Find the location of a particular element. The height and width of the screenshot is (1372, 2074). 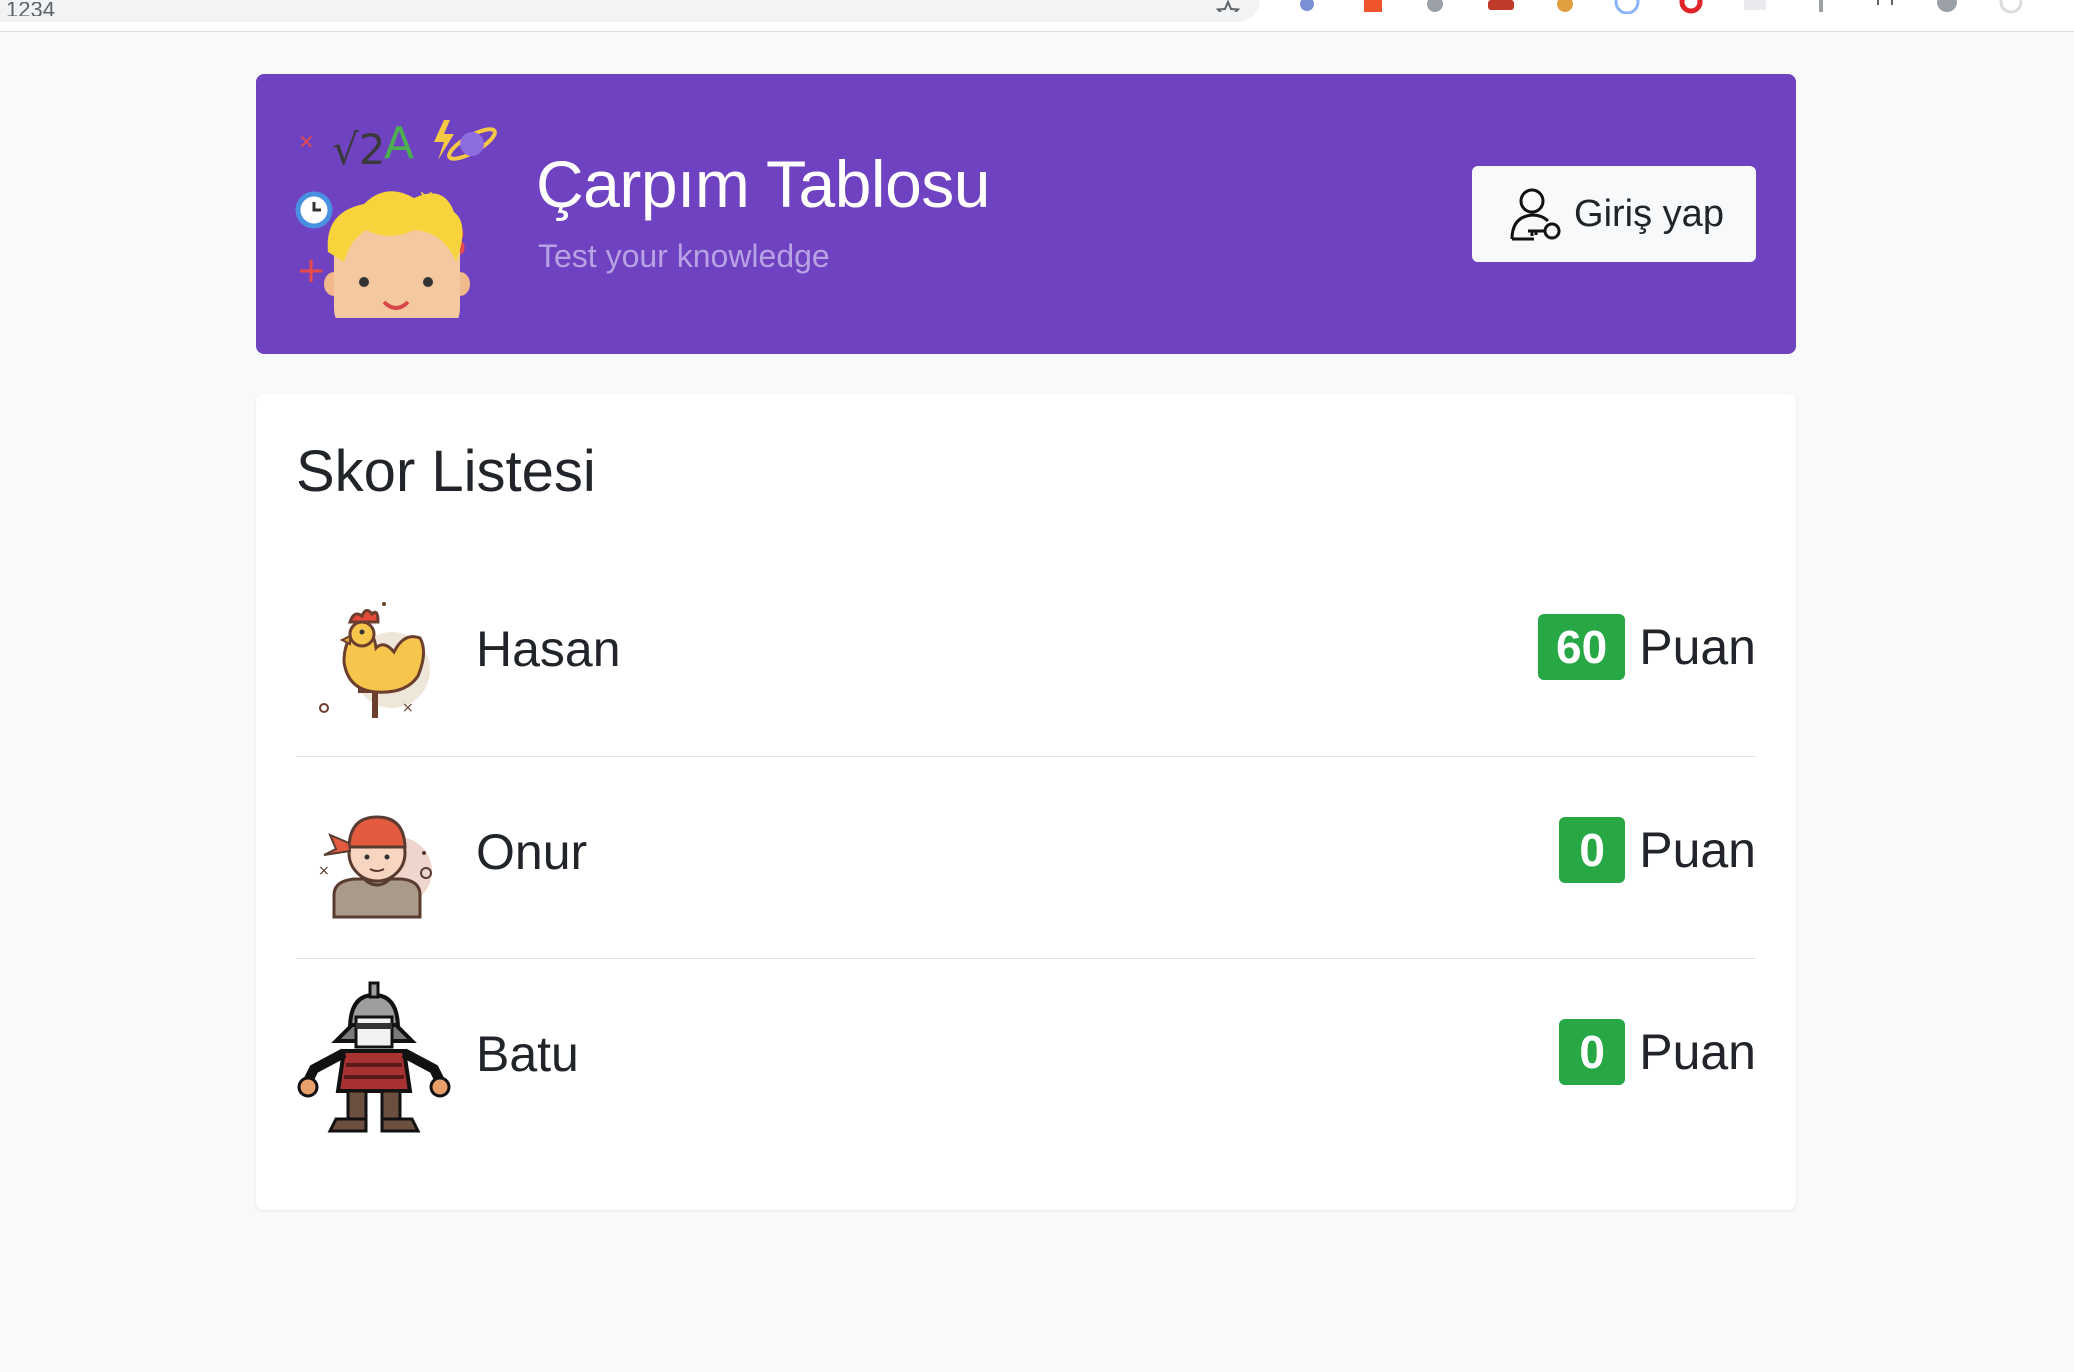

rooster-icon: × is located at coordinates (377, 655).